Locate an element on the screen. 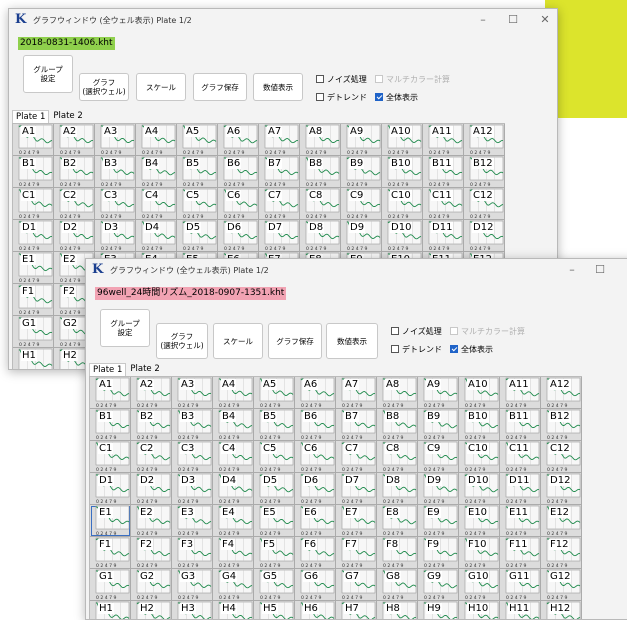  well-cell: 0 2 4 7 9H5 is located at coordinates (274, 610).